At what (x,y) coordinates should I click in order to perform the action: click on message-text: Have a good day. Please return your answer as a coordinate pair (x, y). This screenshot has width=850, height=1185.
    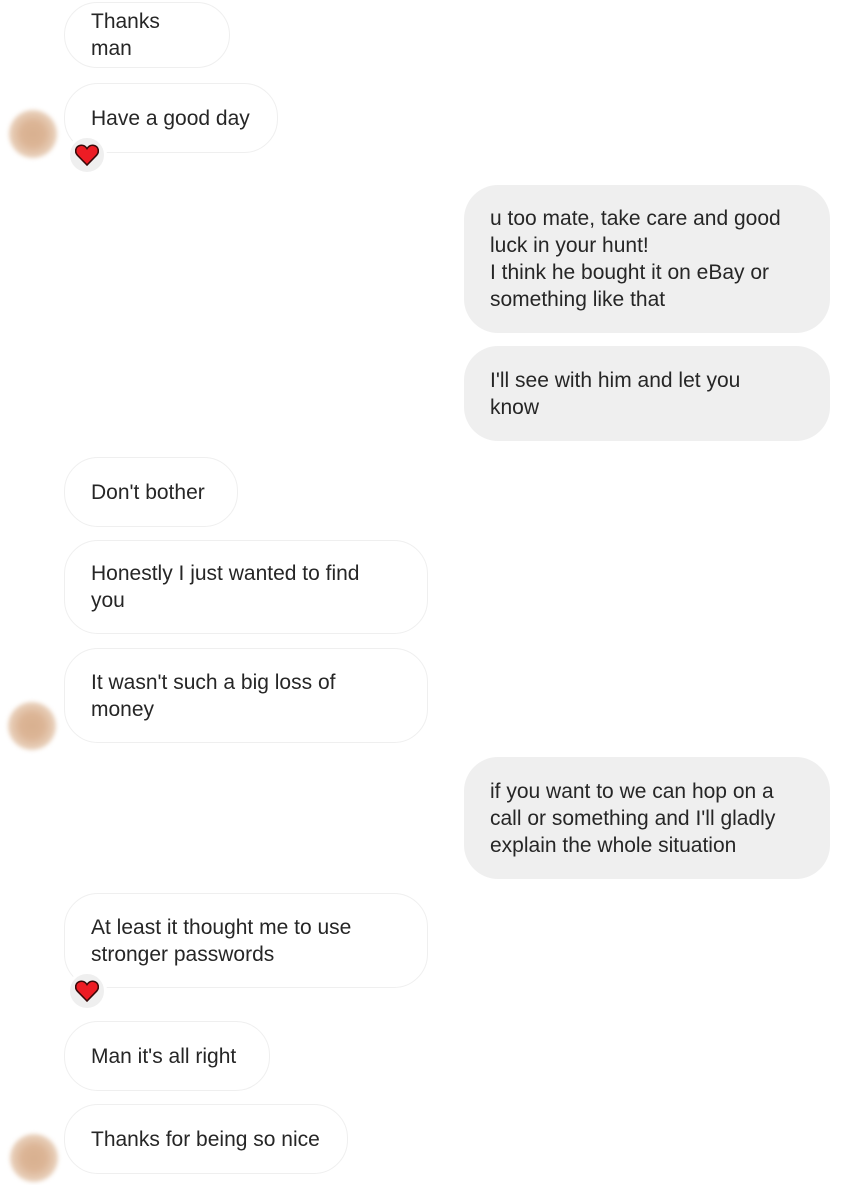
    Looking at the image, I should click on (170, 118).